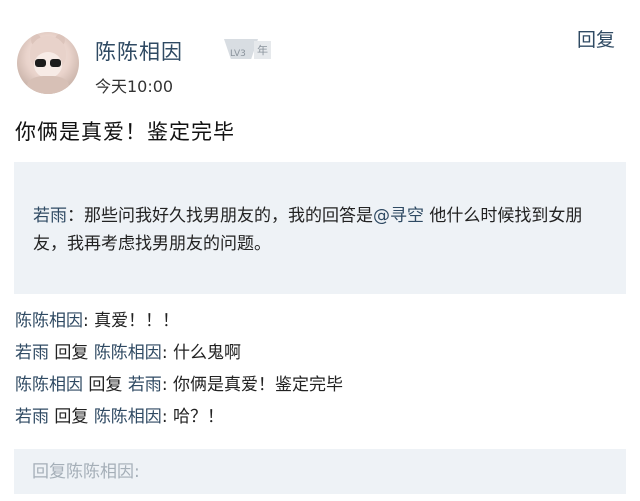  What do you see at coordinates (192, 417) in the screenshot?
I see `reply-text: : 哈？！` at bounding box center [192, 417].